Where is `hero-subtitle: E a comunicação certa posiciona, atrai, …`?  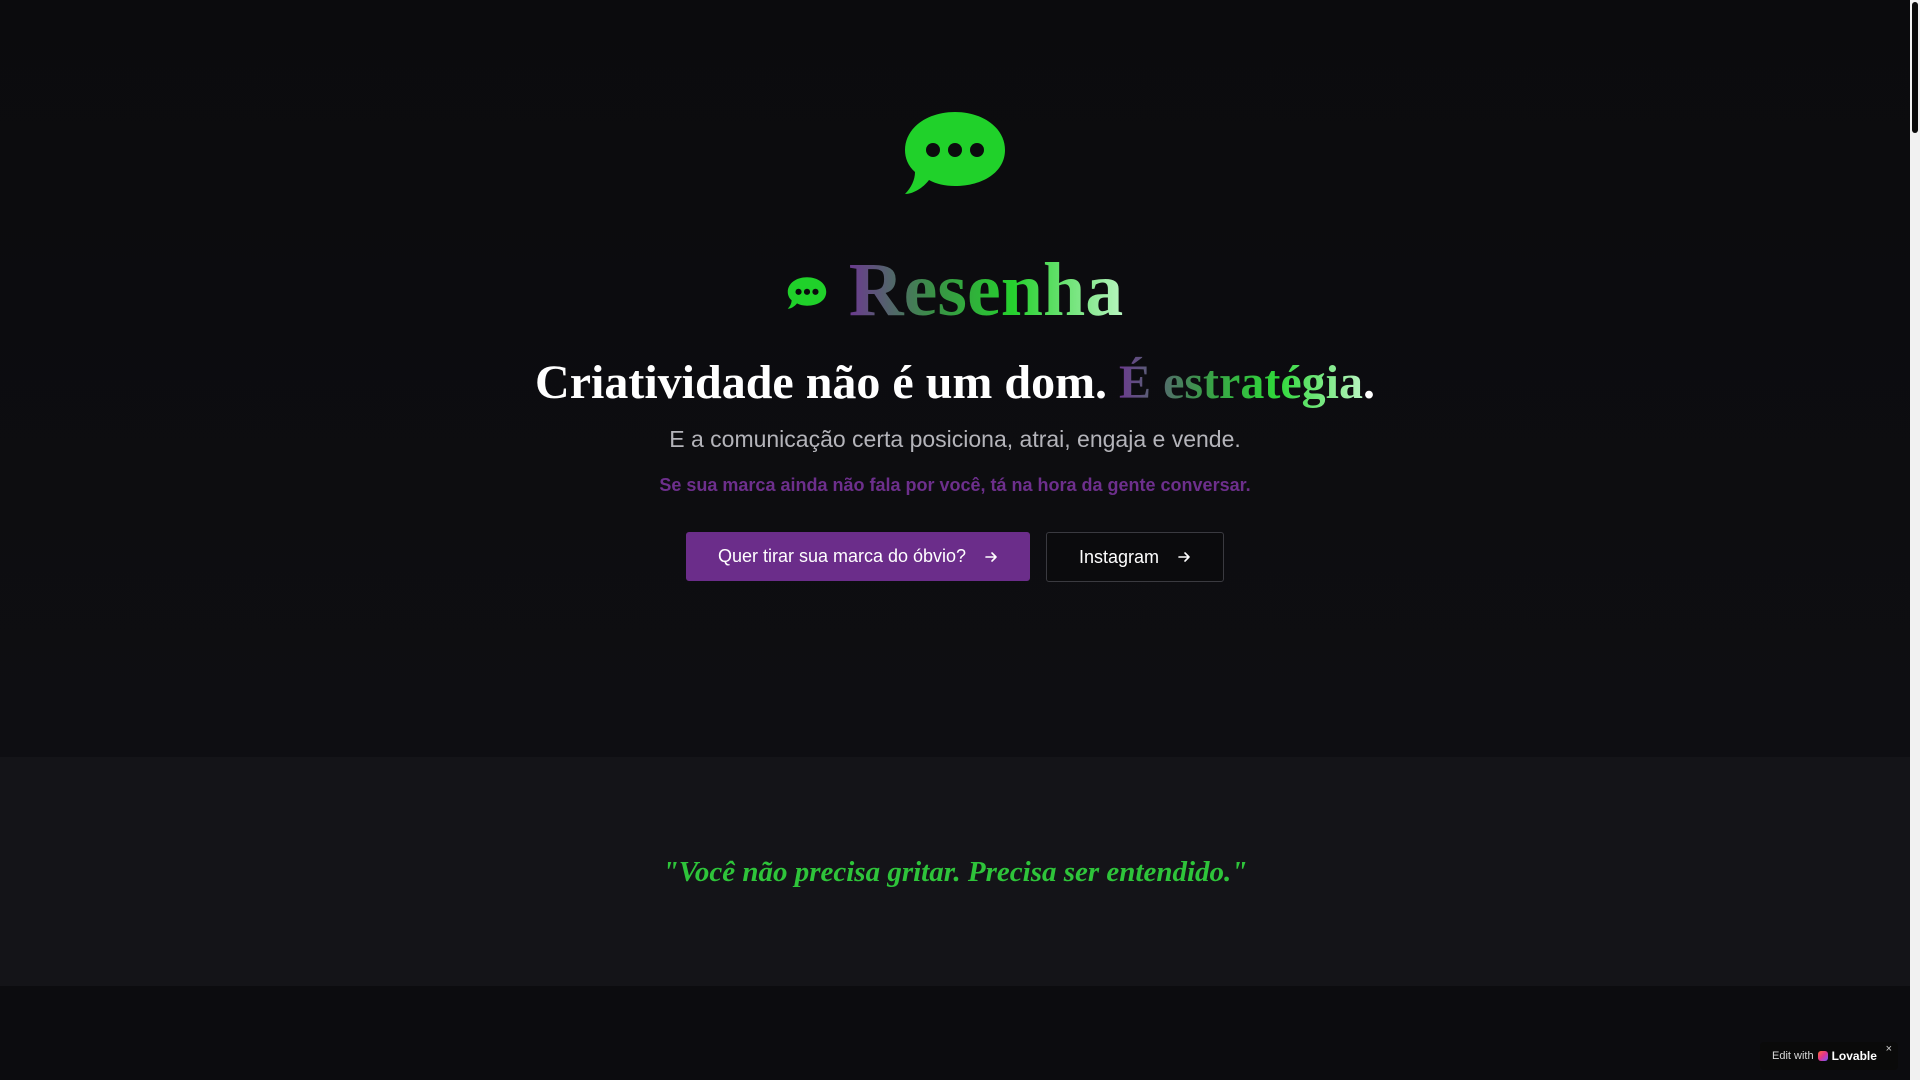 hero-subtitle: E a comunicação certa posiciona, atrai, … is located at coordinates (955, 439).